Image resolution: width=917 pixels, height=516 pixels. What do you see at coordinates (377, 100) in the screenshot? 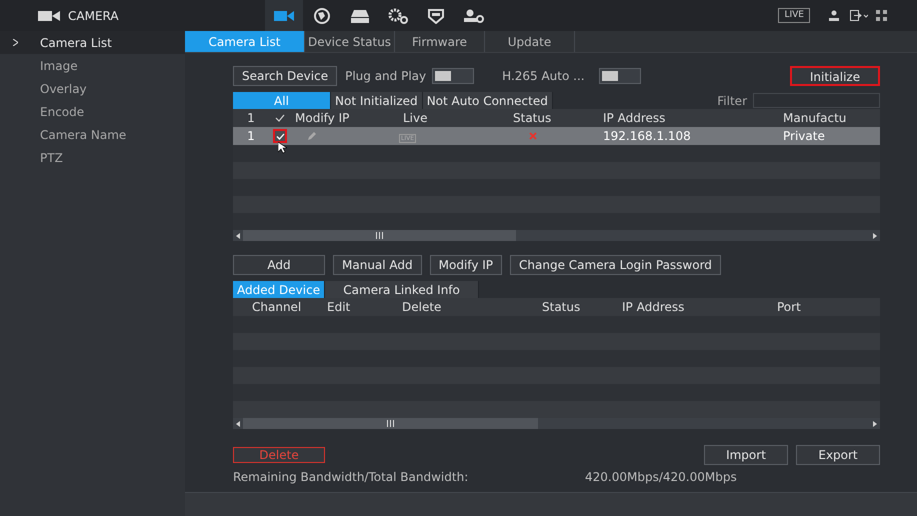
I see `filter-tab: Not Initialized` at bounding box center [377, 100].